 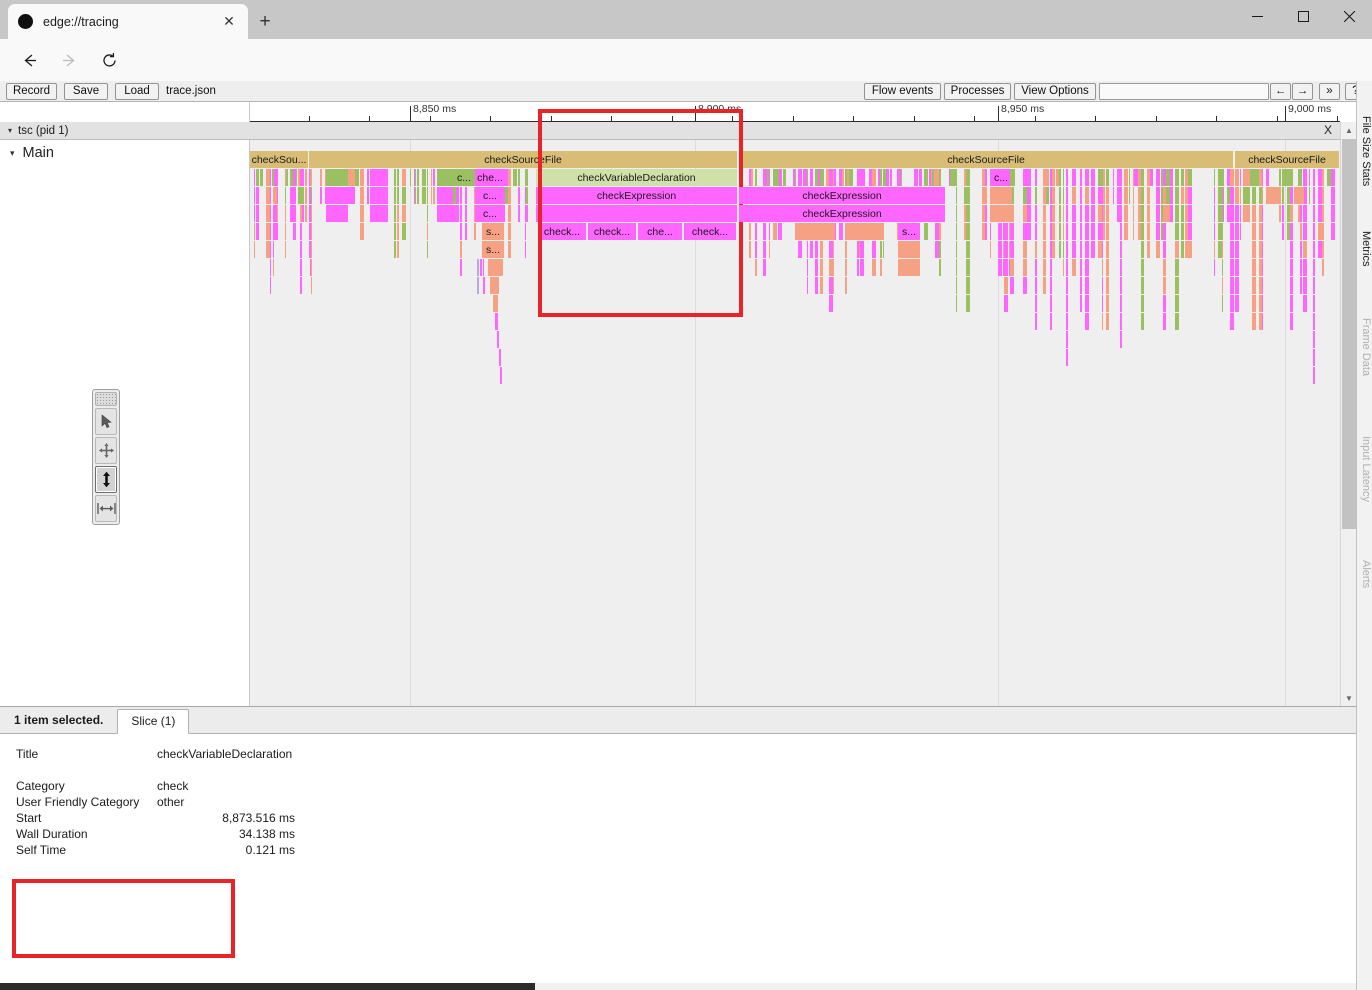 I want to click on palette-grip-handle, so click(x=106, y=399).